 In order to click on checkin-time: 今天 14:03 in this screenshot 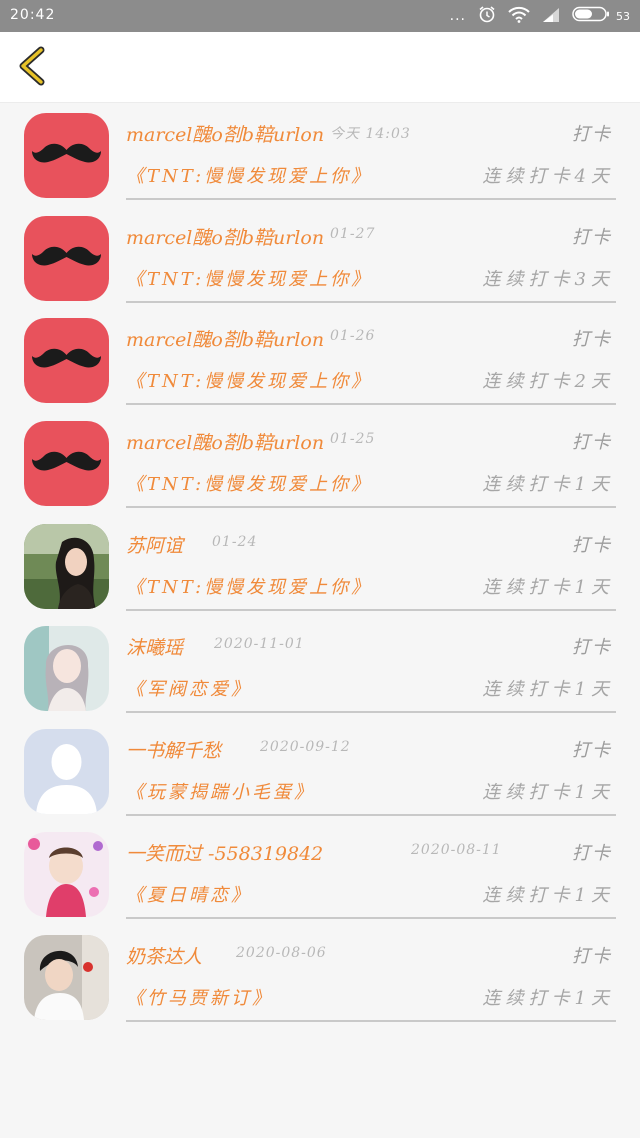, I will do `click(370, 134)`.